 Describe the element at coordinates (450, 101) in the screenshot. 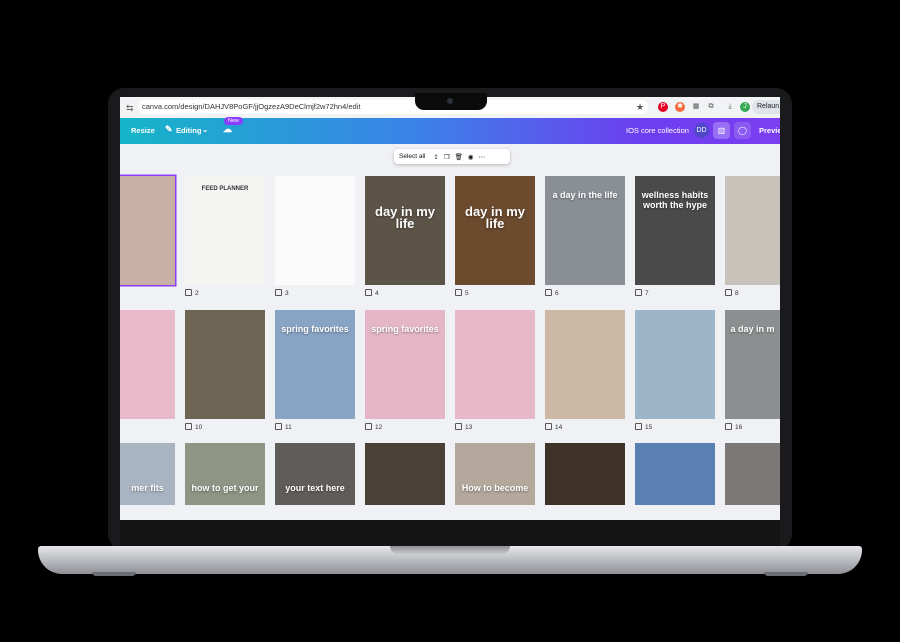

I see `camera-icon` at that location.